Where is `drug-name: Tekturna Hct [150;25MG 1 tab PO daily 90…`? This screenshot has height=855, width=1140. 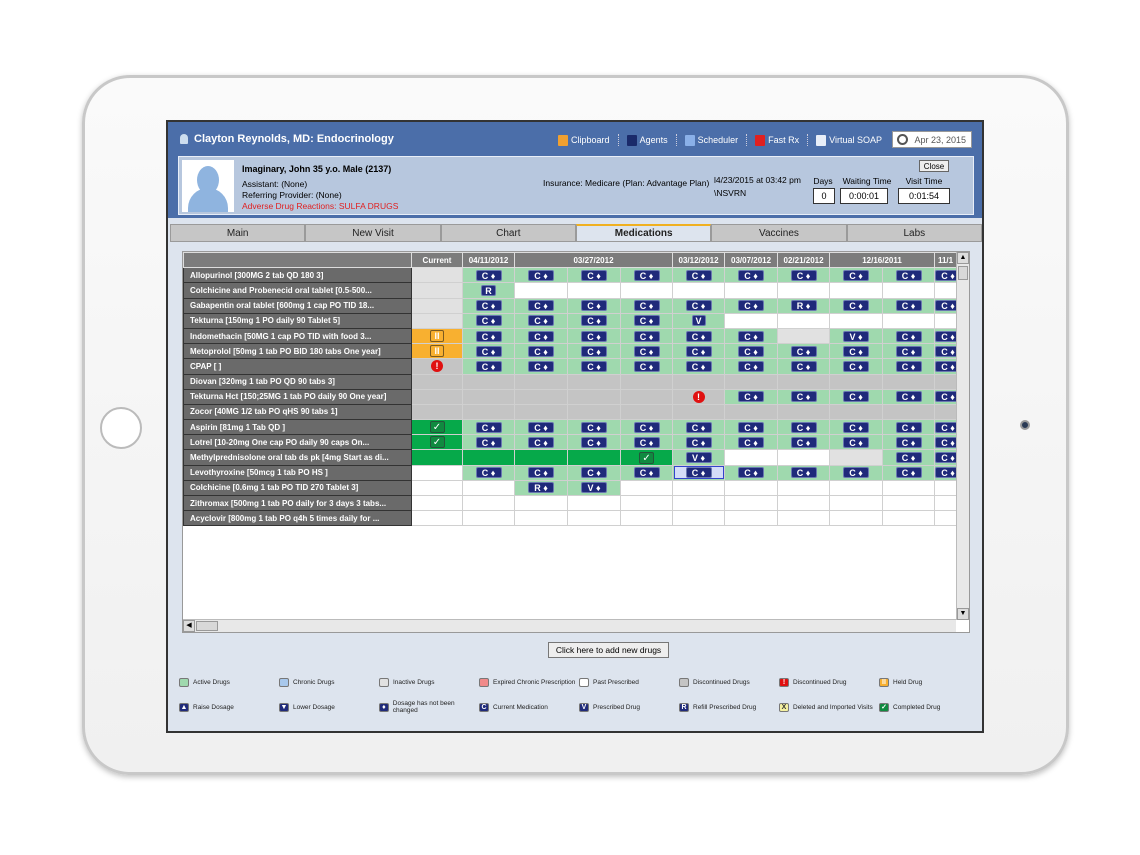
drug-name: Tekturna Hct [150;25MG 1 tab PO daily 90… is located at coordinates (297, 396).